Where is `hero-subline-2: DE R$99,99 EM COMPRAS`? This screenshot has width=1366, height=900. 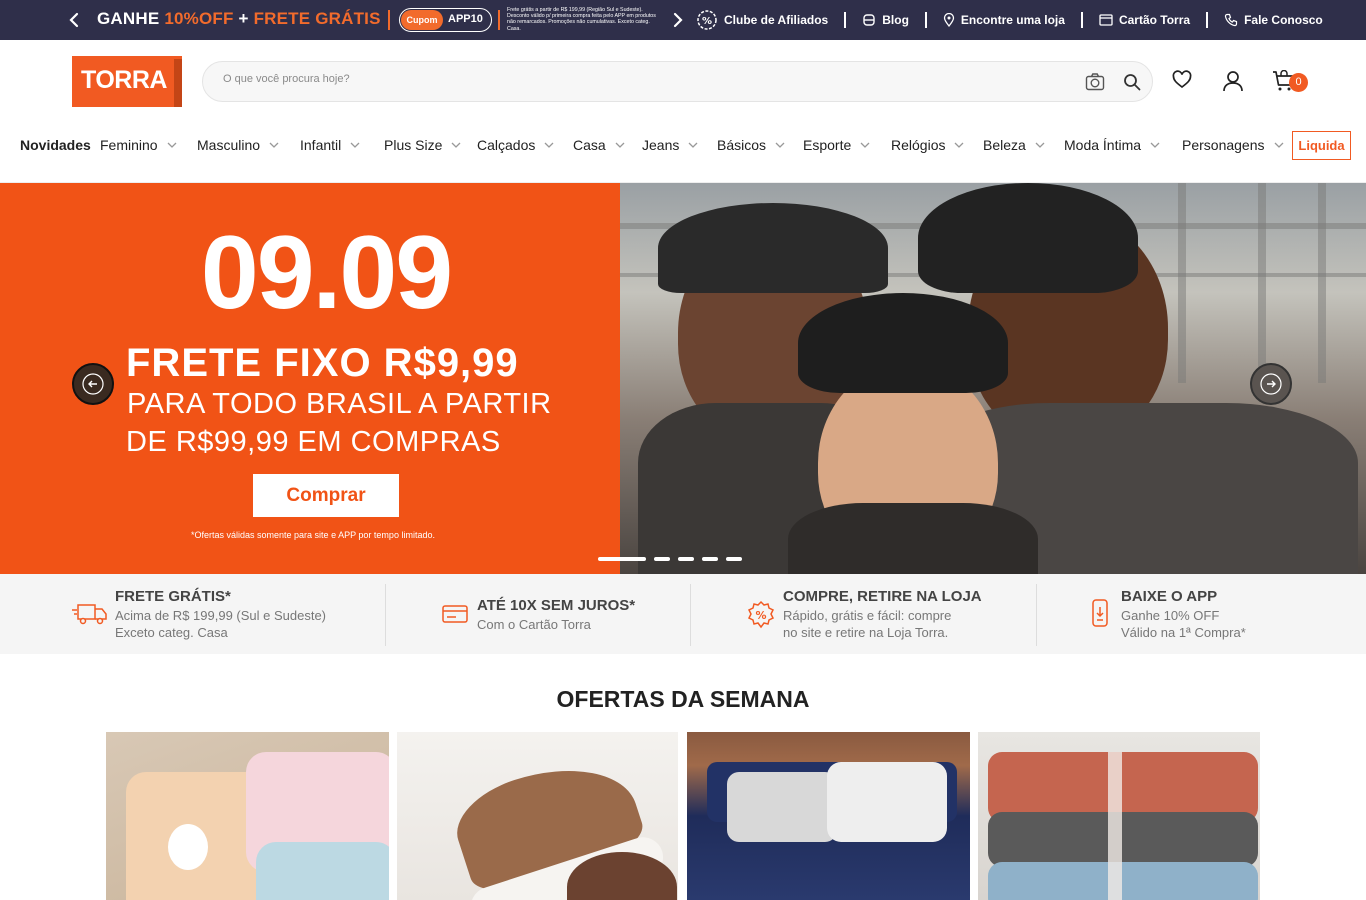
hero-subline-2: DE R$99,99 EM COMPRAS is located at coordinates (313, 442).